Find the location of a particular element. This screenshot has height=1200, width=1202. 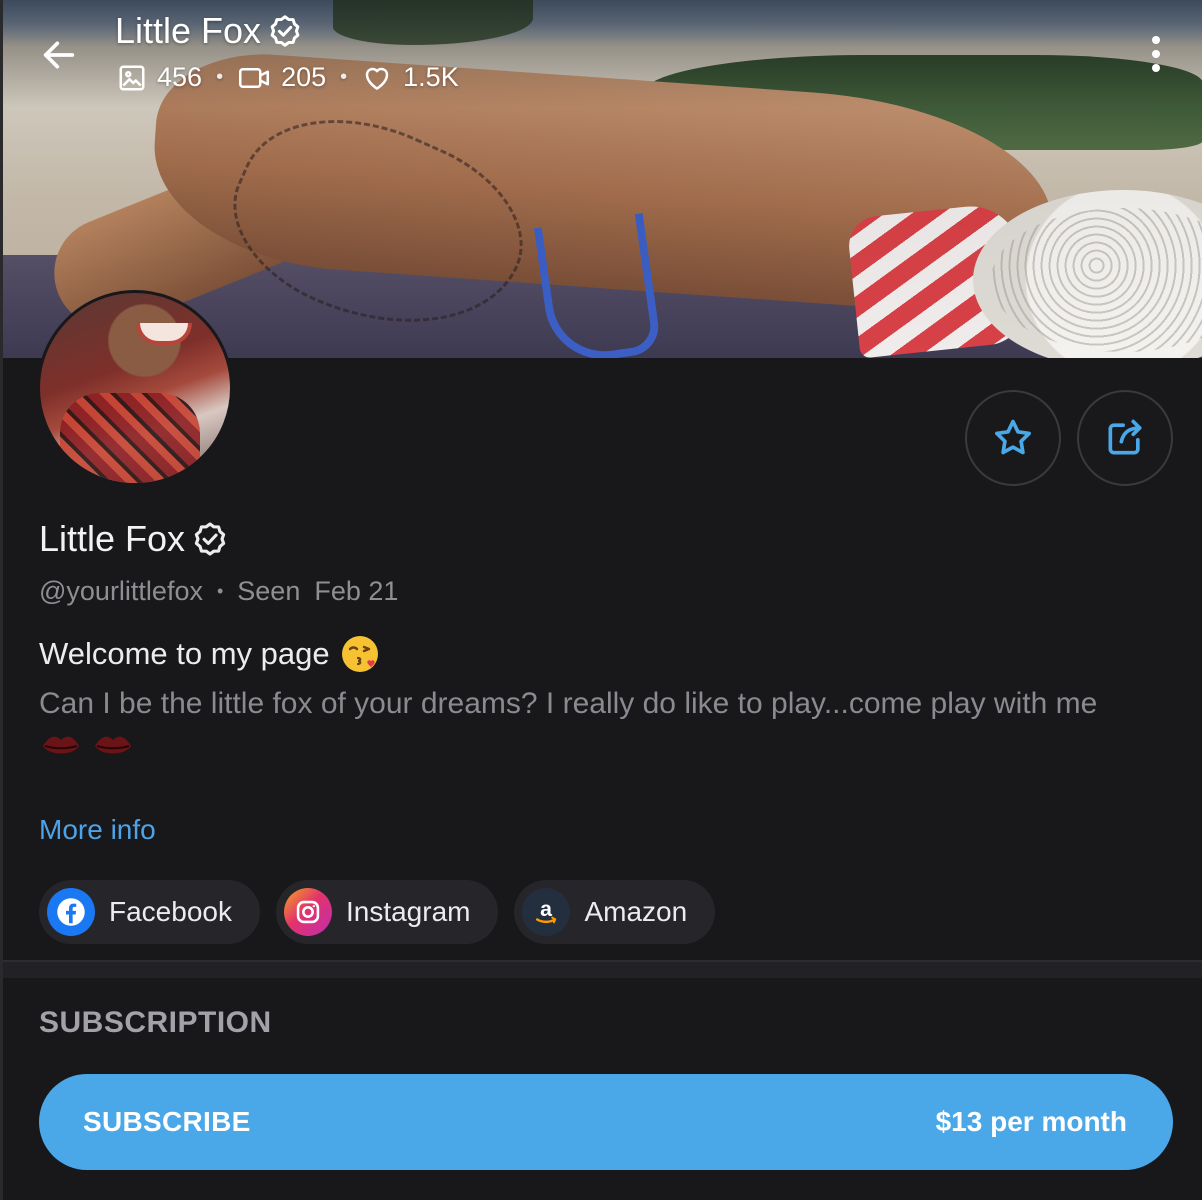

section-divider is located at coordinates (602, 969).